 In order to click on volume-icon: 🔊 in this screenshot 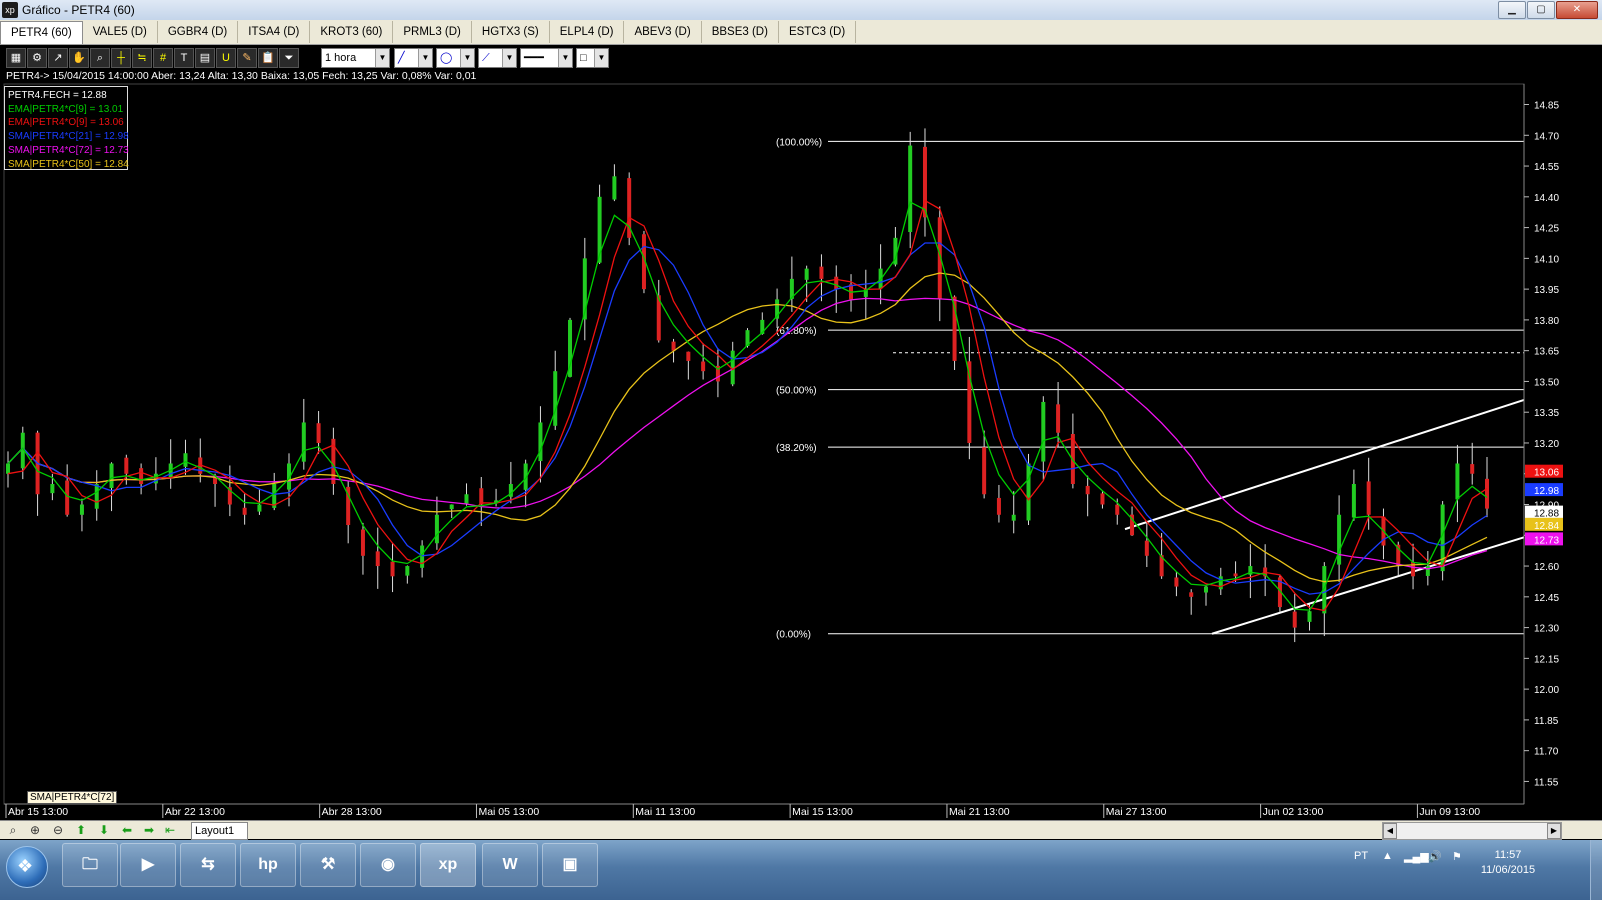, I will do `click(1435, 856)`.